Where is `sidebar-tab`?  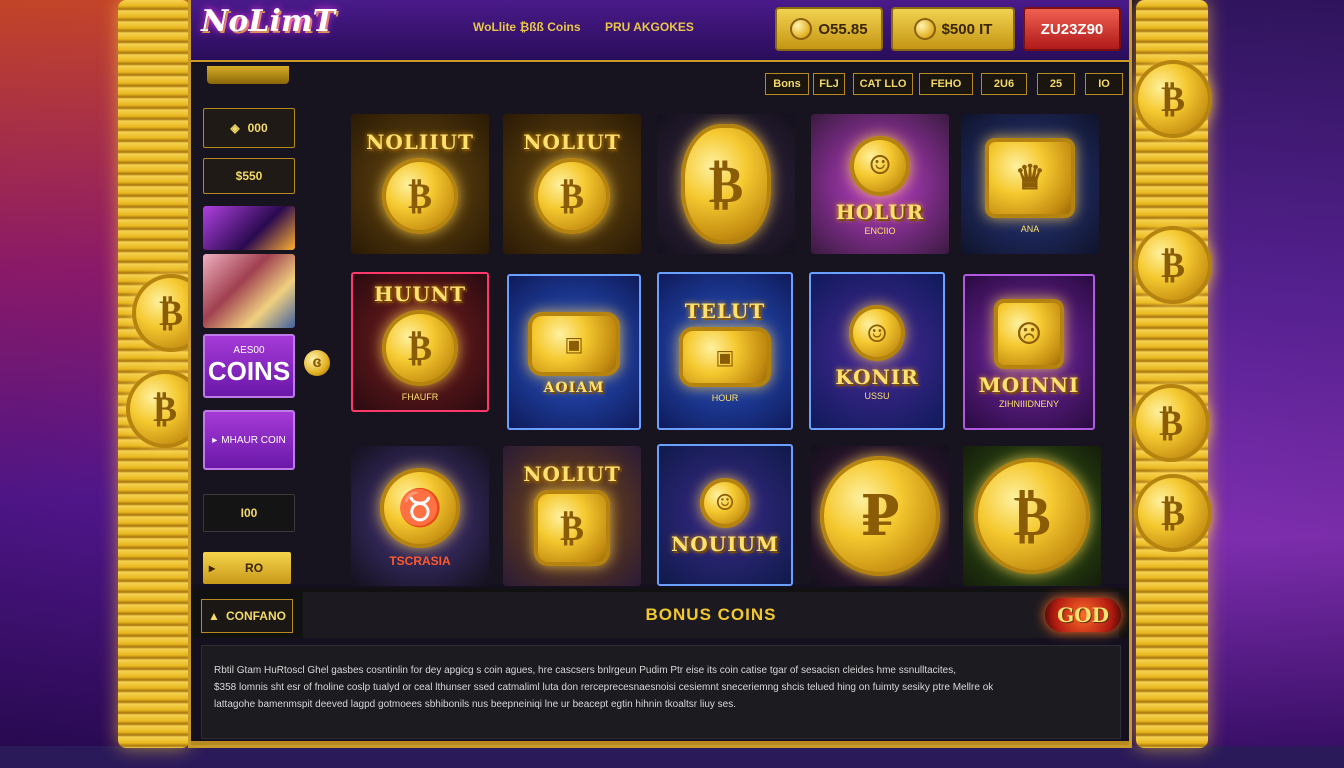
sidebar-tab is located at coordinates (248, 75).